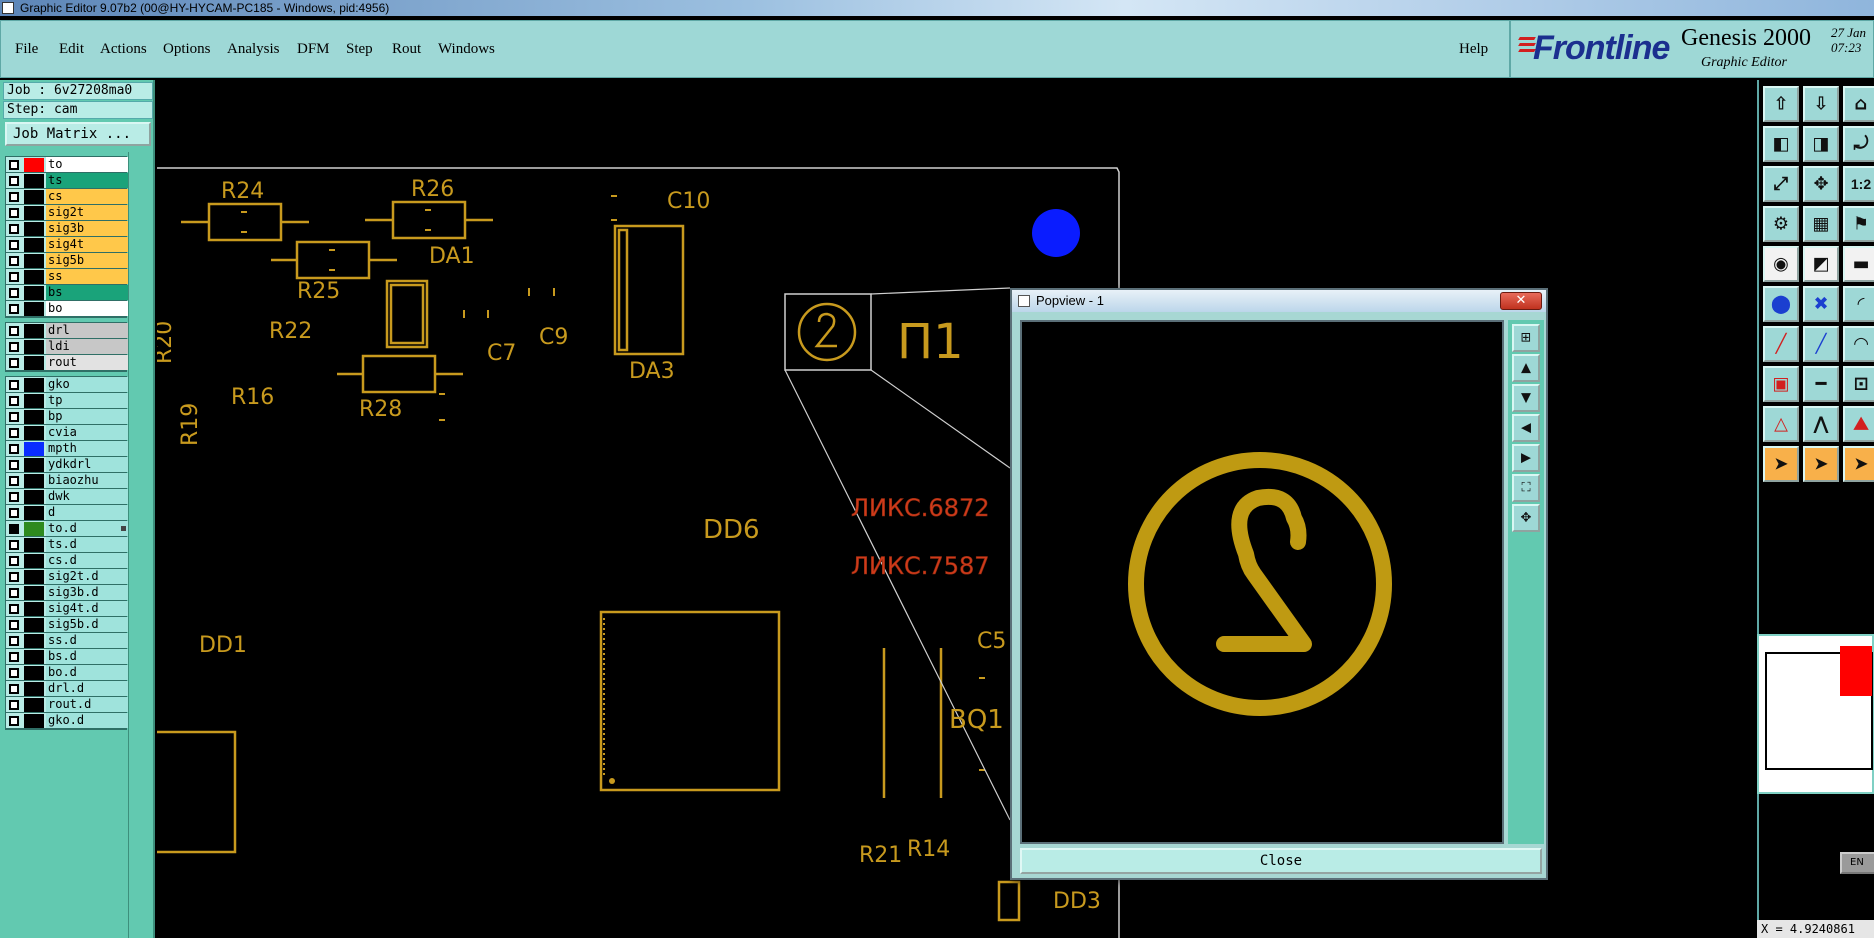  What do you see at coordinates (87, 704) in the screenshot?
I see `layer-name: rout.d` at bounding box center [87, 704].